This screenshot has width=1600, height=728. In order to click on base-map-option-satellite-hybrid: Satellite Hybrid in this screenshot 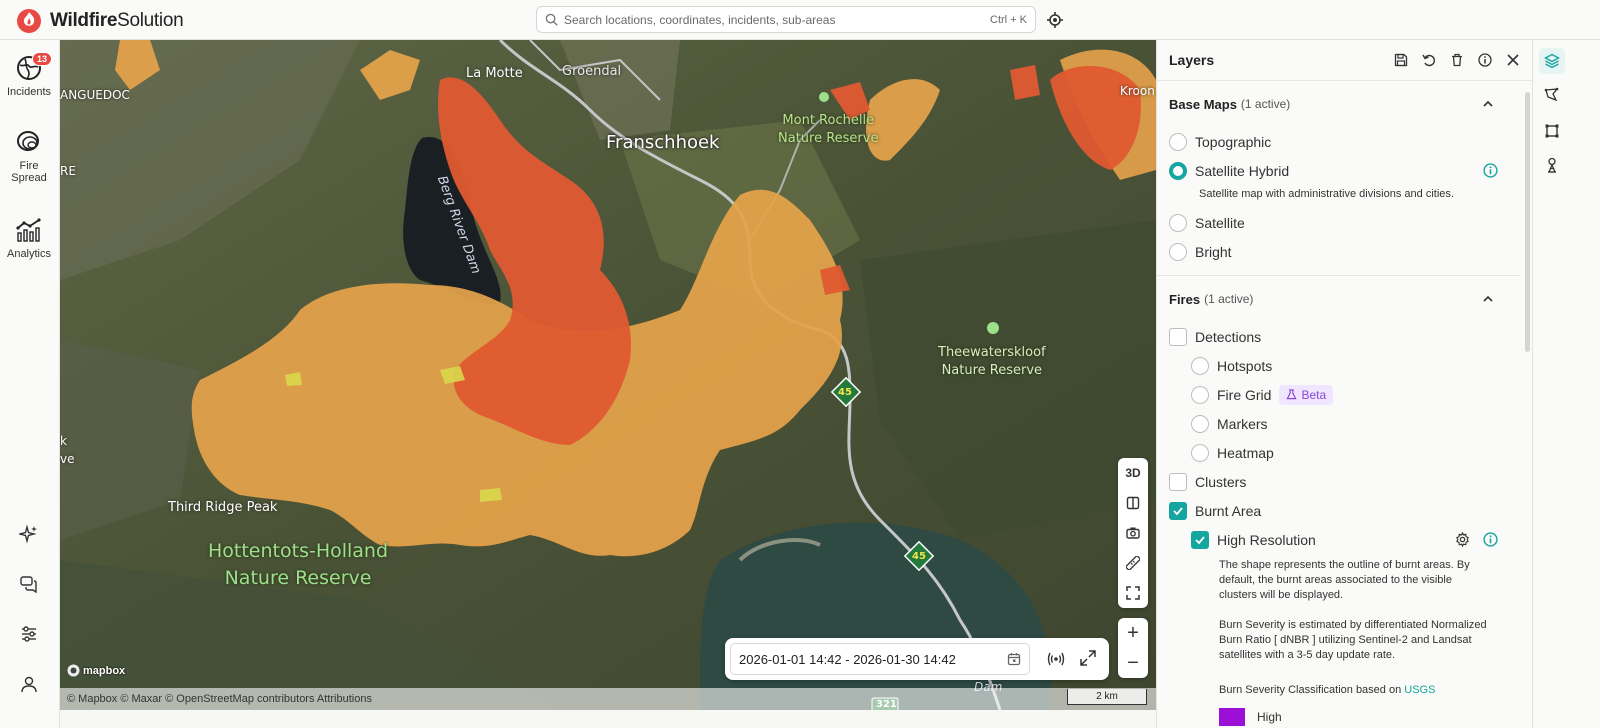, I will do `click(1344, 170)`.